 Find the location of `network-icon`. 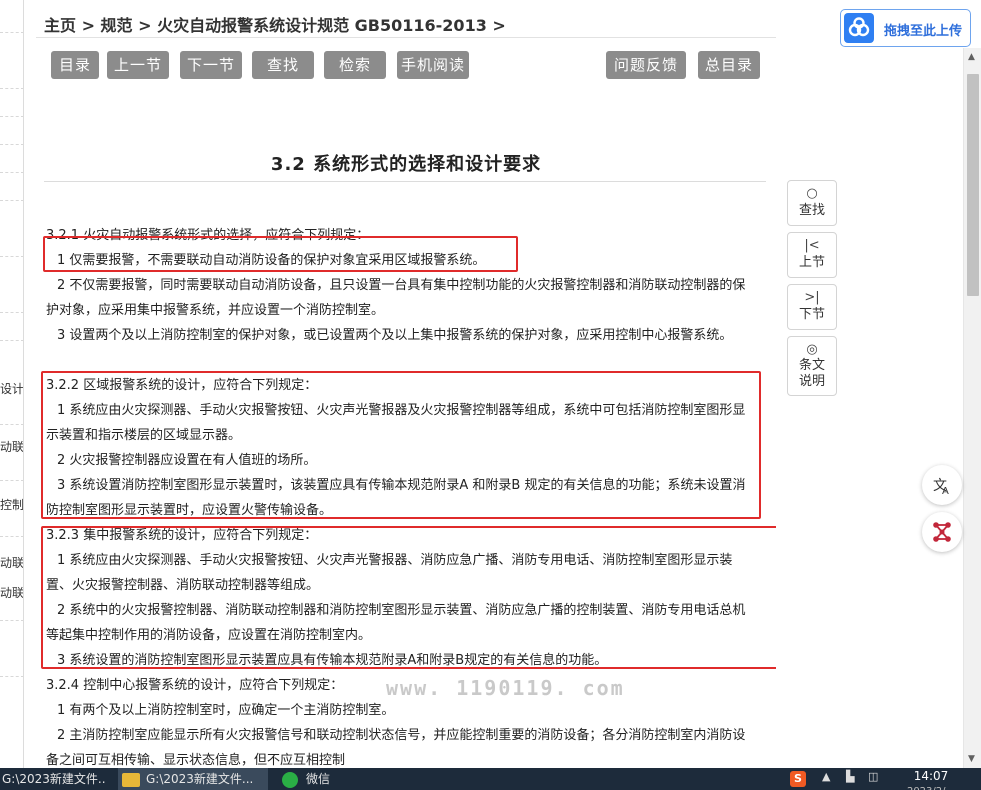

network-icon is located at coordinates (942, 532).